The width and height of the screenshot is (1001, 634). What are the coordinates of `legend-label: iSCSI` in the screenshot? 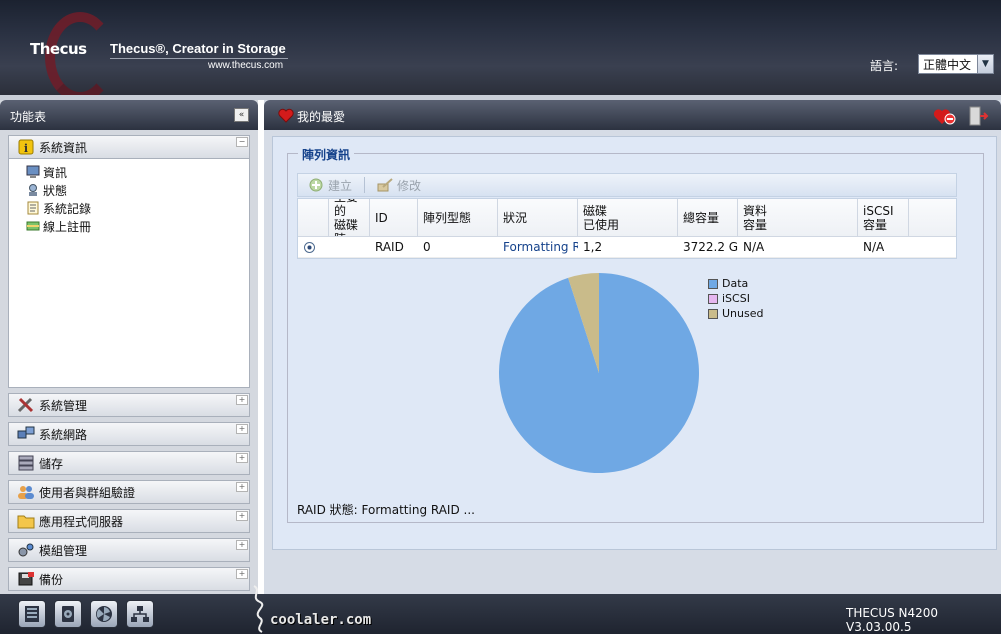 It's located at (736, 298).